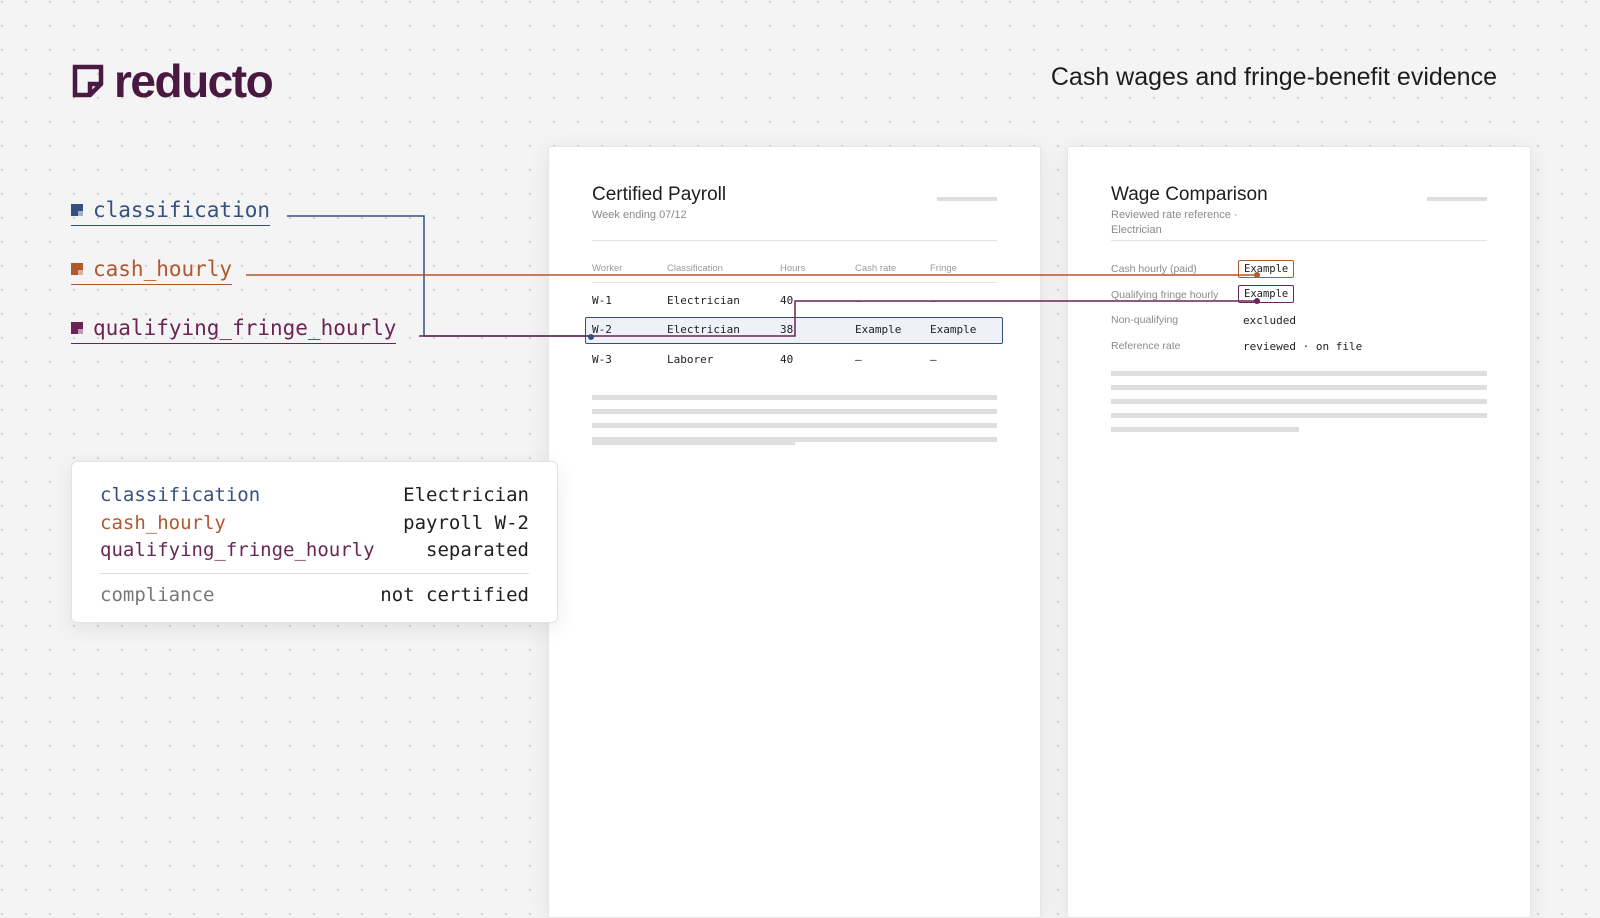 The image size is (1600, 918). I want to click on table-cell: W-3, so click(602, 359).